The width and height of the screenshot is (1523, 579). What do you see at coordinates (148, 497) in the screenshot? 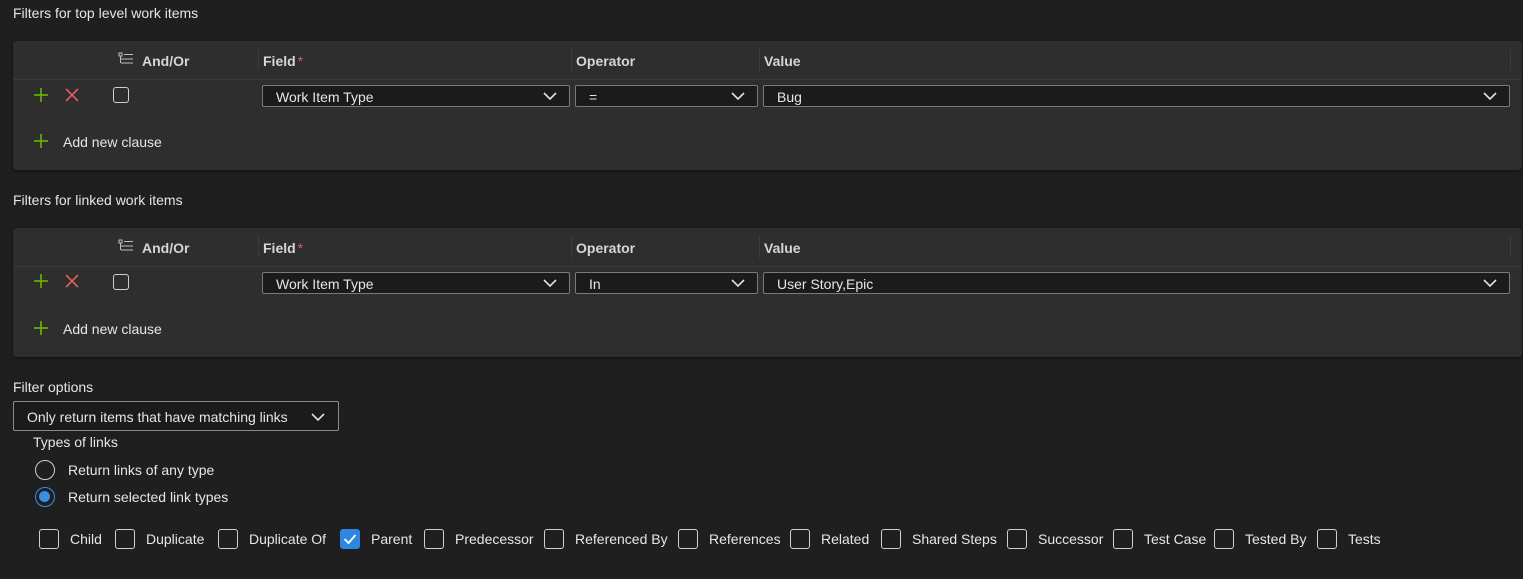
I see `radio-selected-link-types-label: Return selected link types` at bounding box center [148, 497].